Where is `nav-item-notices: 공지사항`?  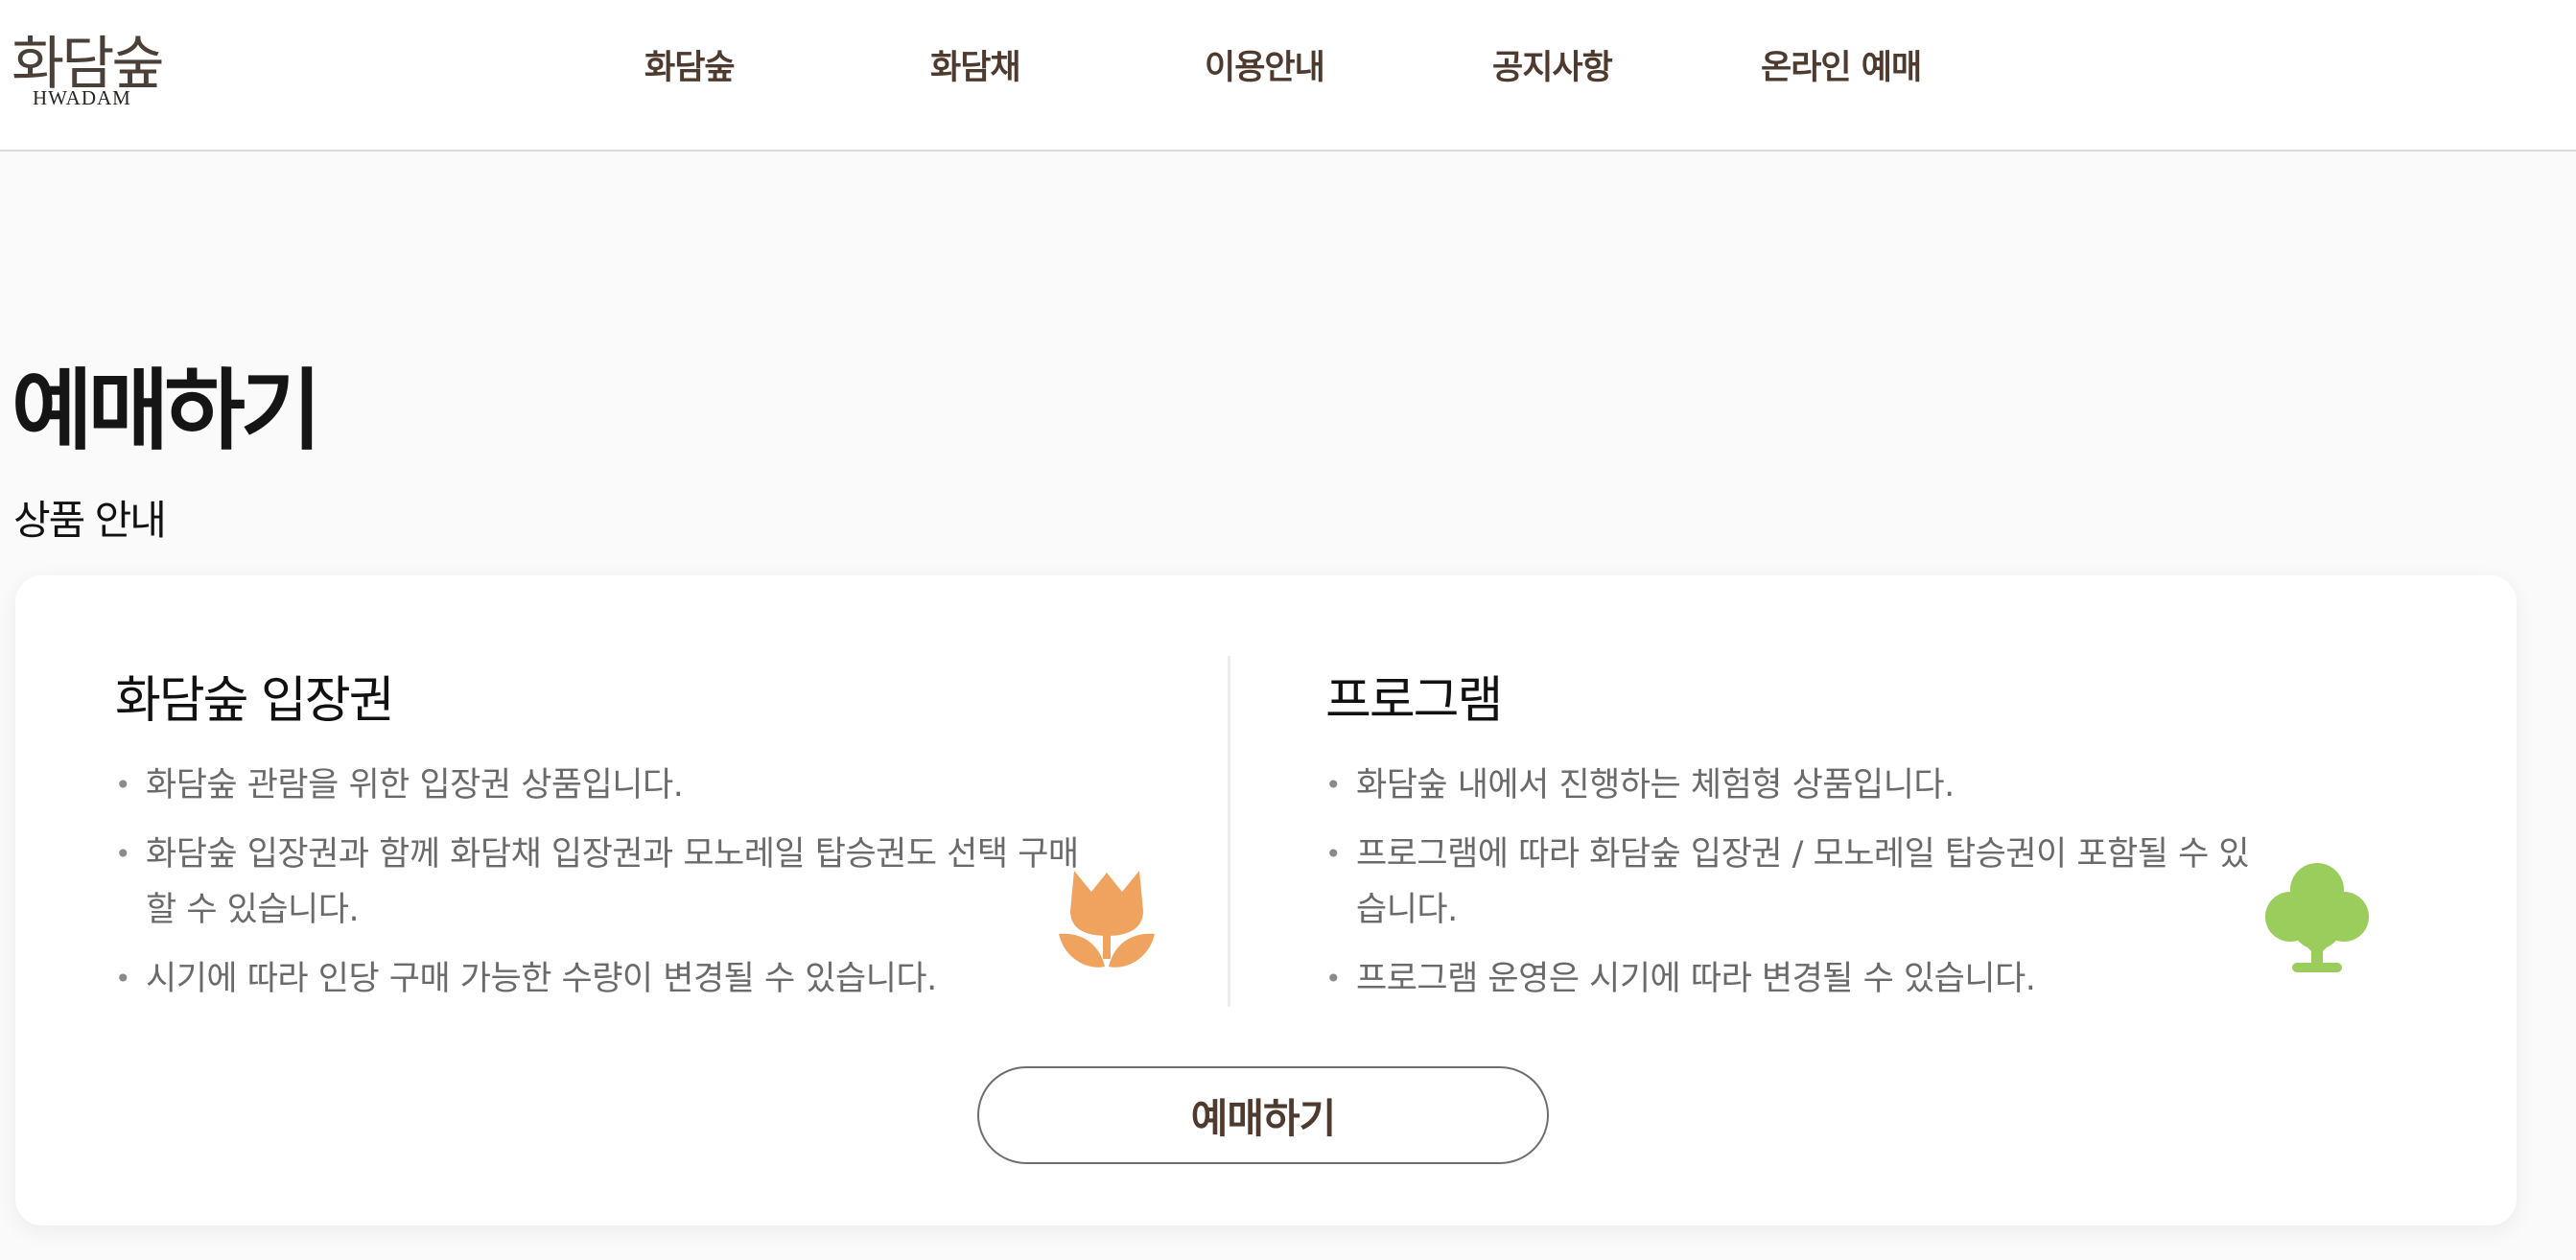
nav-item-notices: 공지사항 is located at coordinates (1552, 64).